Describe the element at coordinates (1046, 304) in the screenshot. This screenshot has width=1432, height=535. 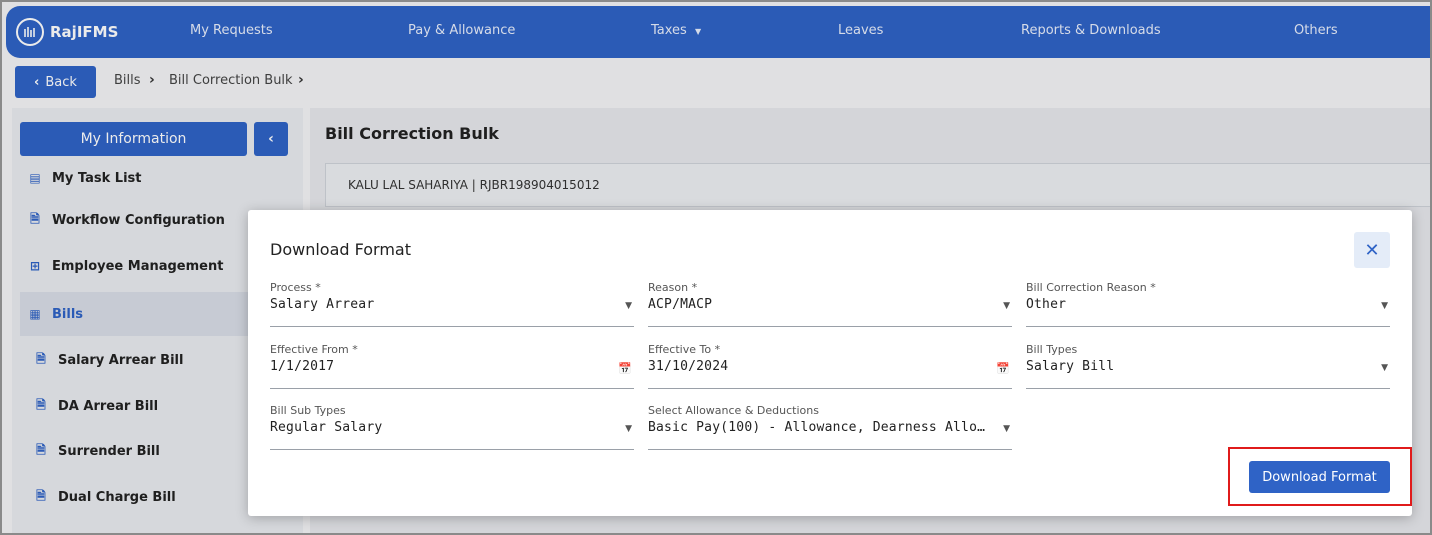
I see `field-value: Other` at that location.